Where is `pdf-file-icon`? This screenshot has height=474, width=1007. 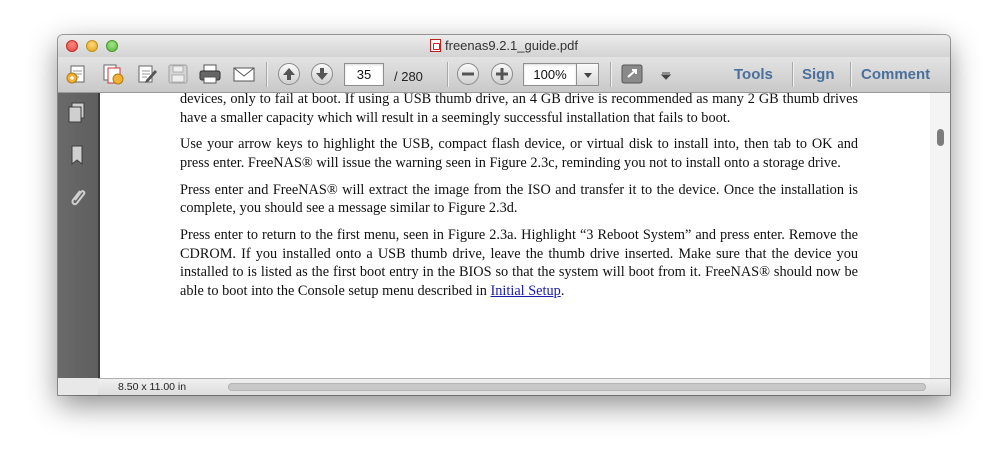 pdf-file-icon is located at coordinates (435, 45).